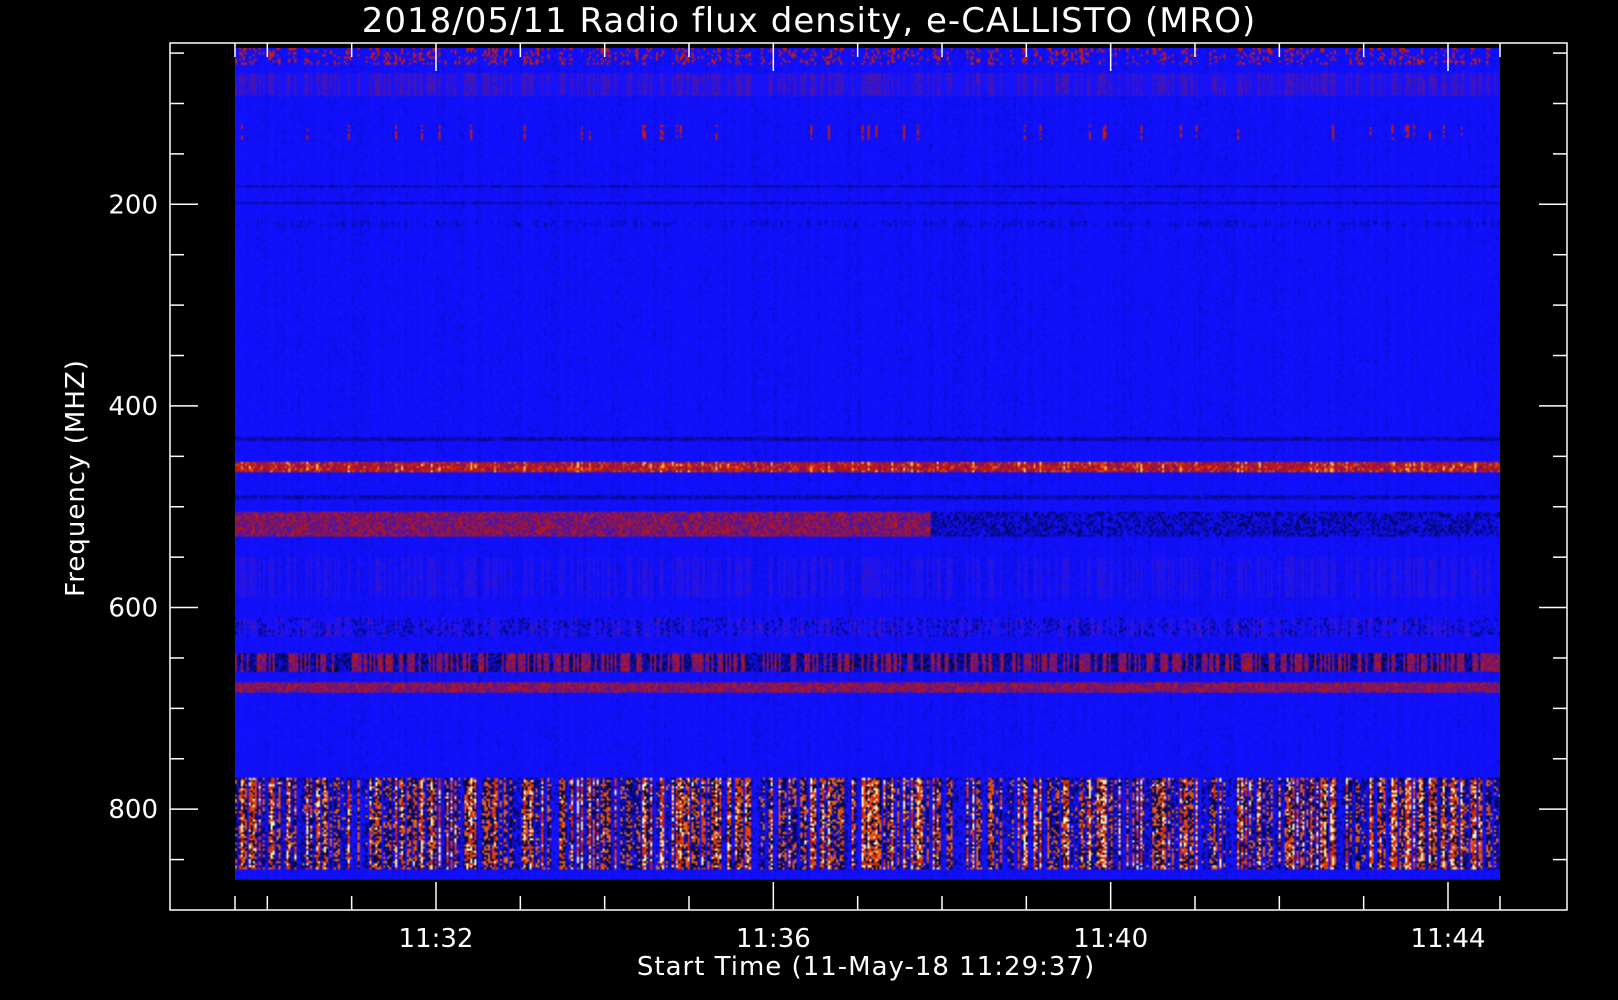  Describe the element at coordinates (133, 810) in the screenshot. I see `y-tick-label: 800` at that location.